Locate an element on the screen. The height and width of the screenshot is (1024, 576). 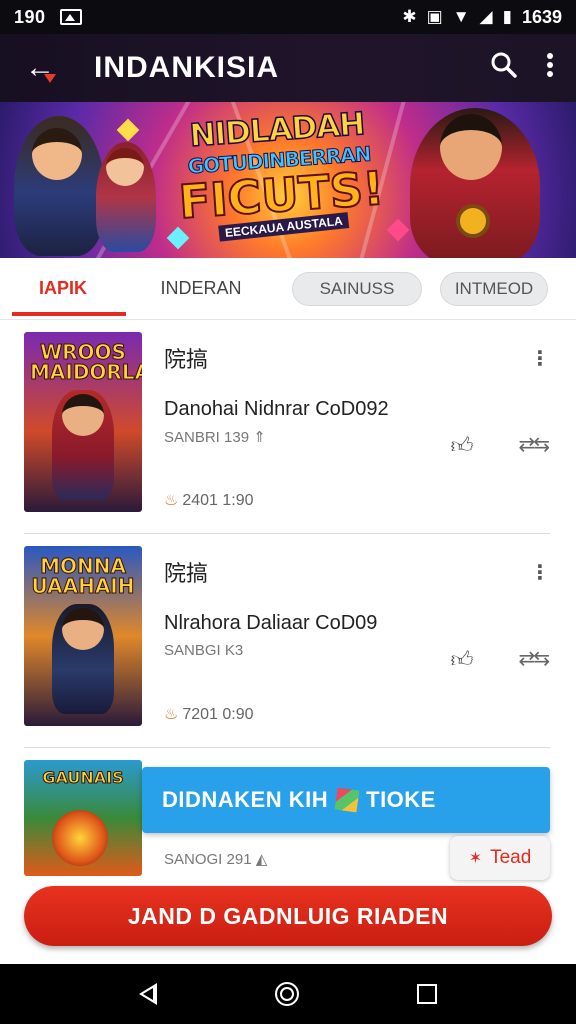
app-bar: ← INDANKISIA is located at coordinates (288, 68).